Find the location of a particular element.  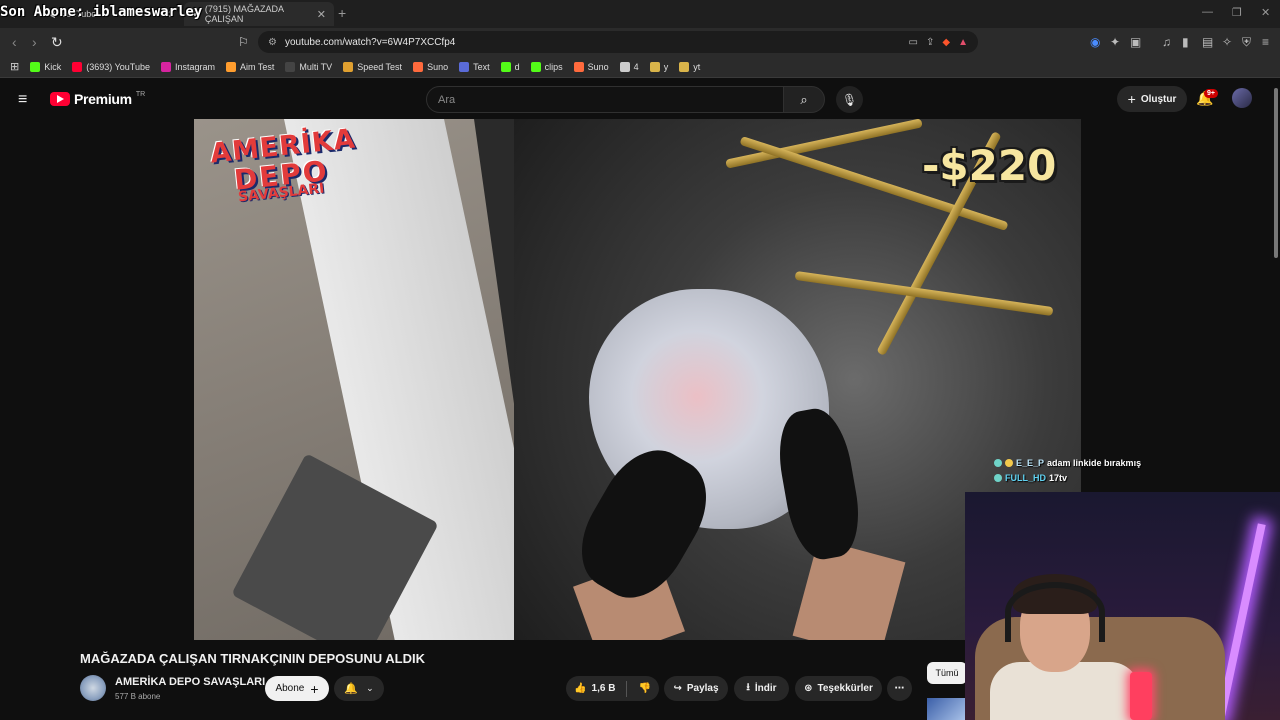

headset-icon is located at coordinates (1055, 612).